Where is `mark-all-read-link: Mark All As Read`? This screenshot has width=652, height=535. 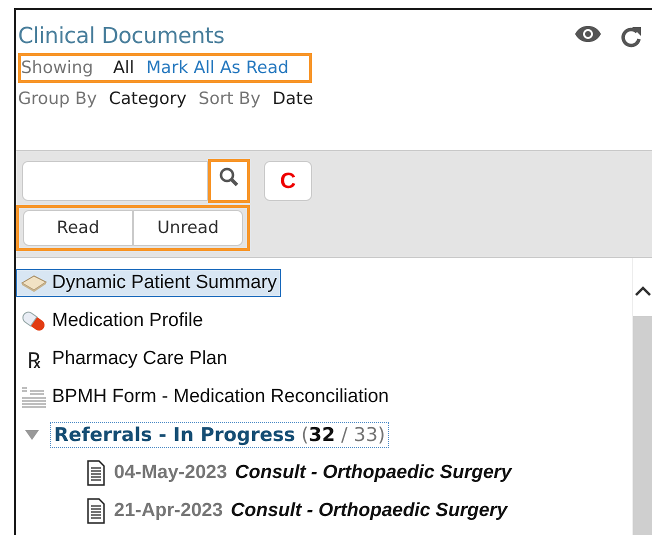 mark-all-read-link: Mark All As Read is located at coordinates (217, 68).